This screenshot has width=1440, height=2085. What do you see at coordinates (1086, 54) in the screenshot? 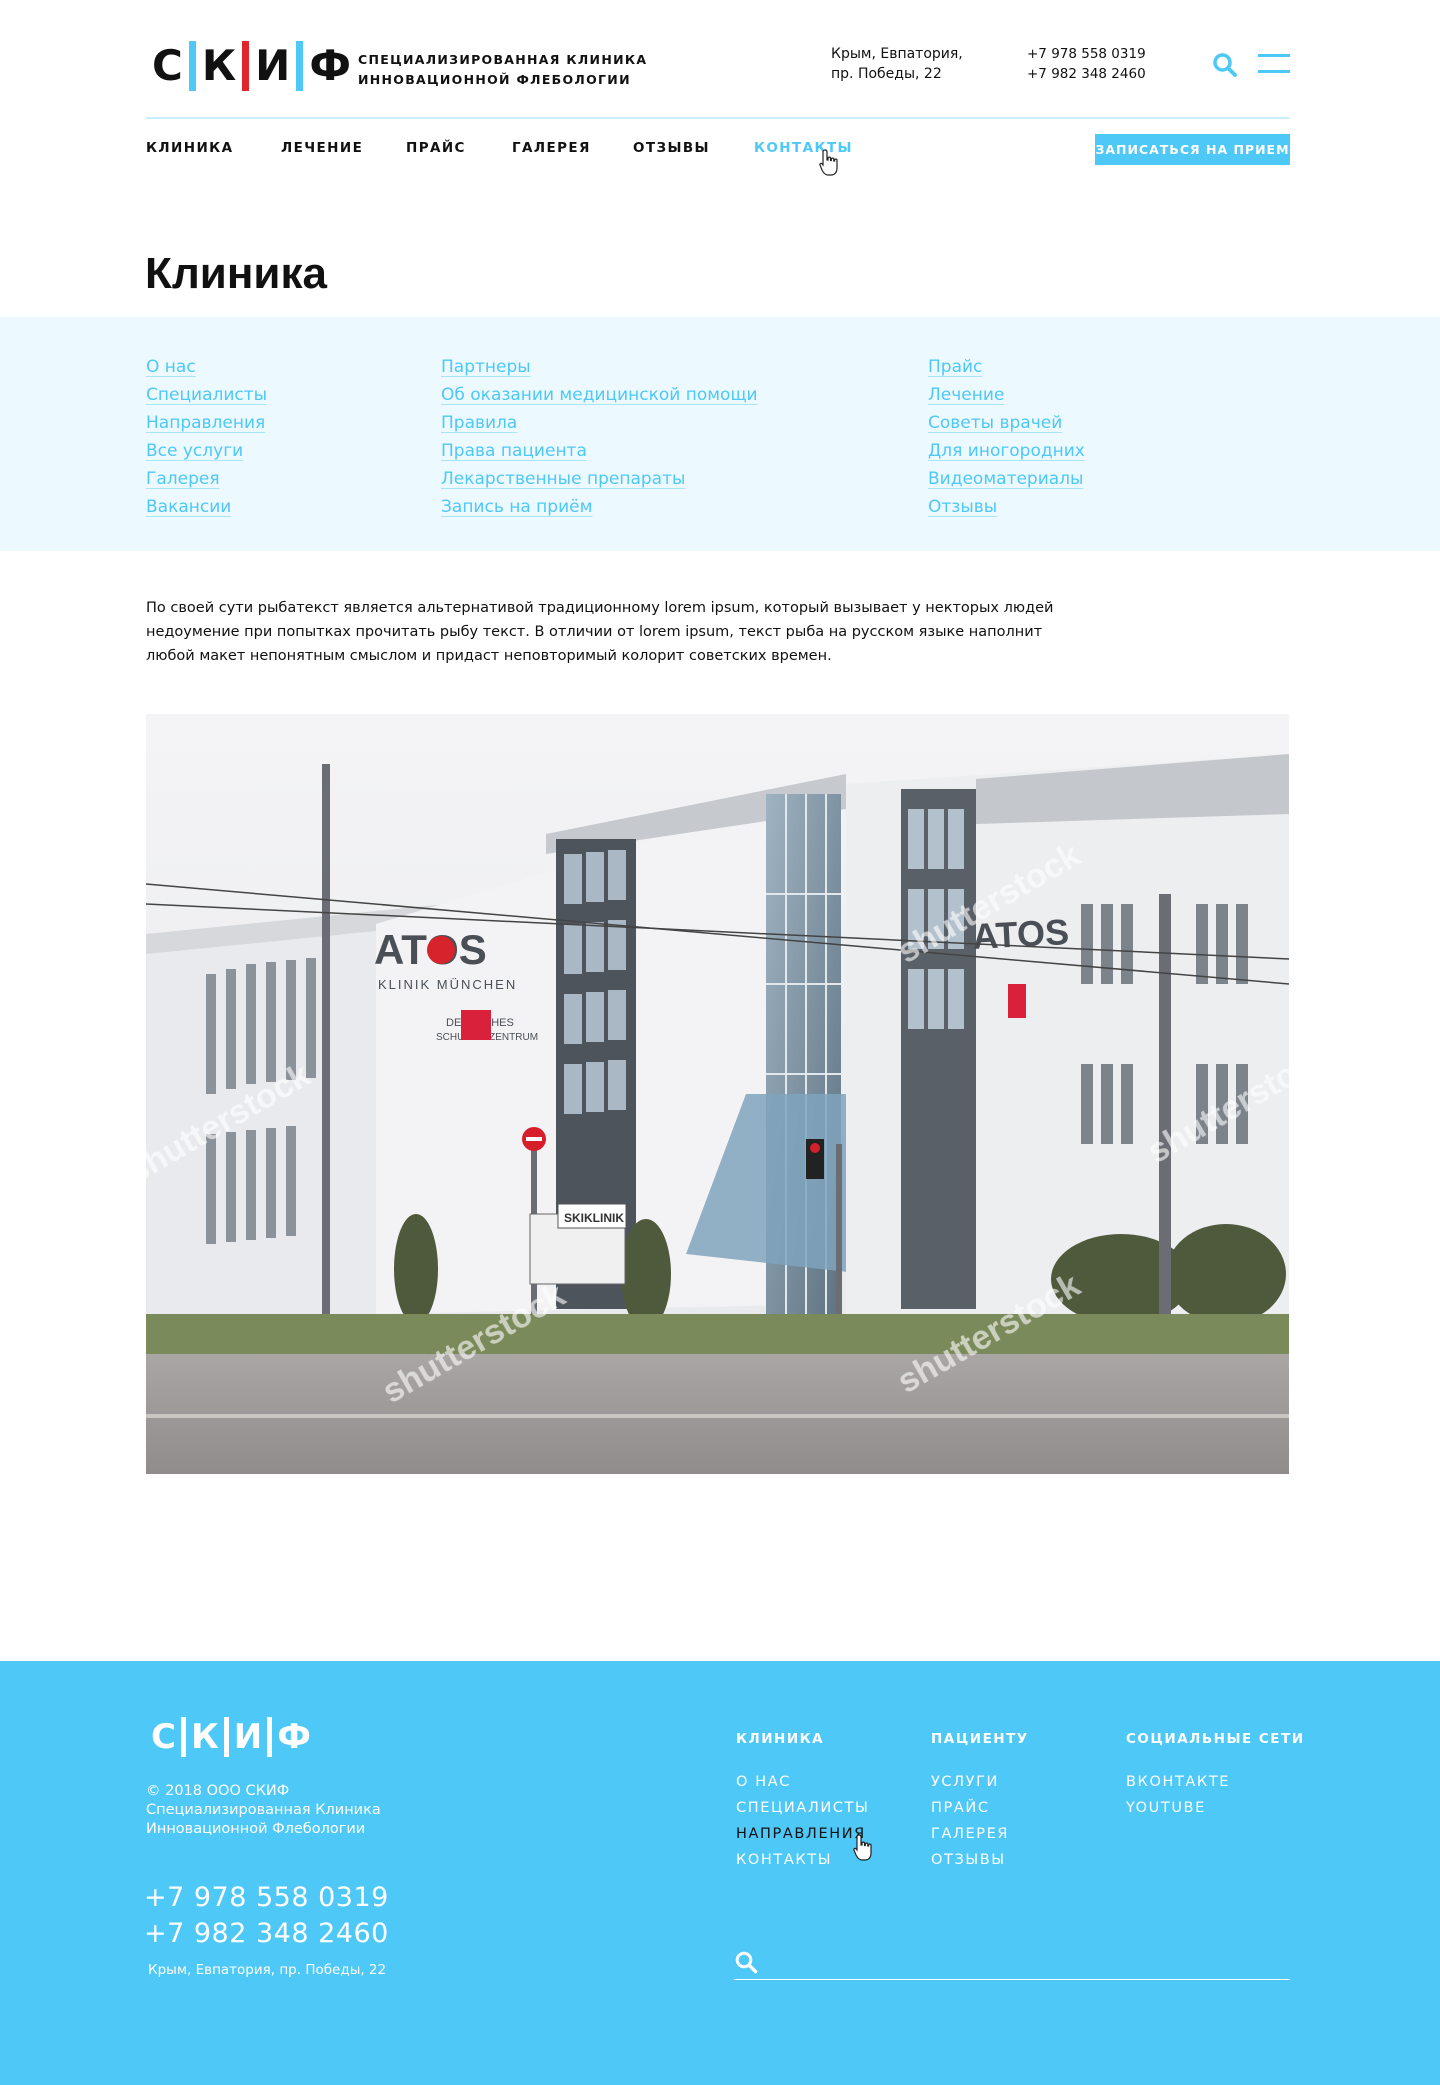
I see `phone-link: +7 978 558 0319` at bounding box center [1086, 54].